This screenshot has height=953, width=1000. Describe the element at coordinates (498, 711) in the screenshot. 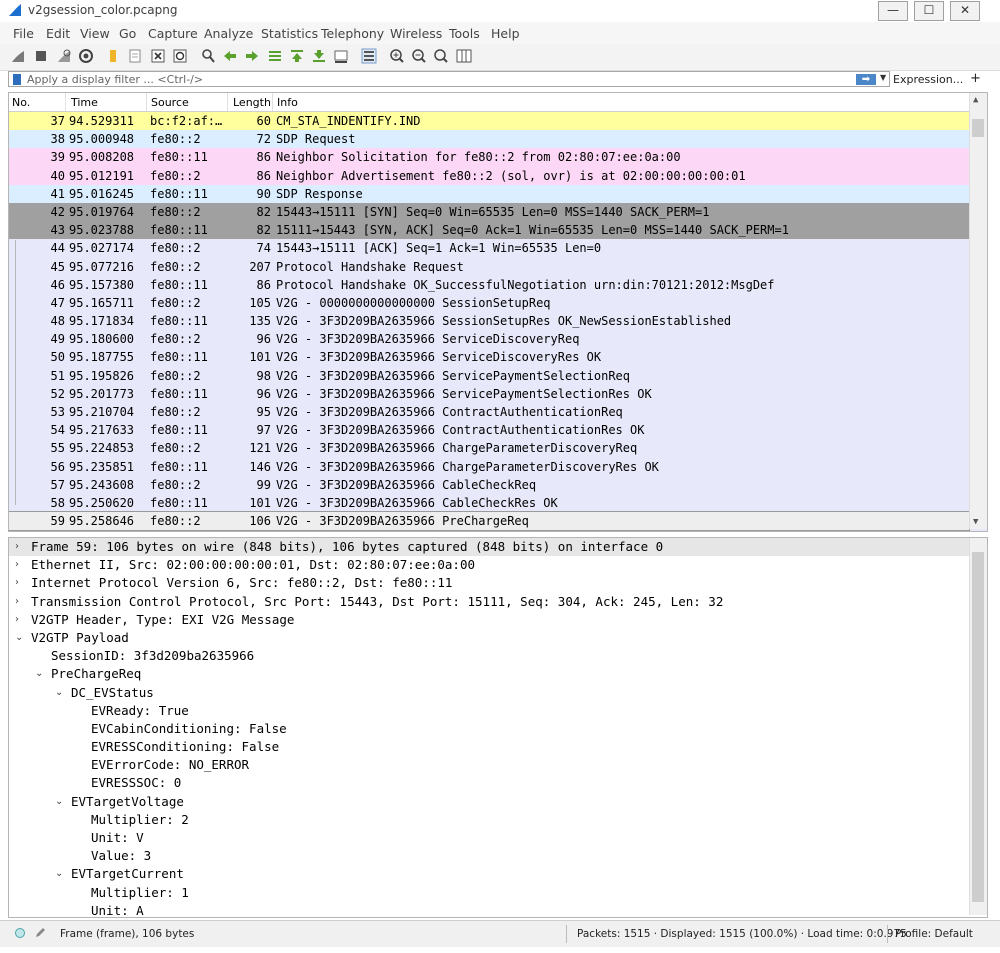

I see `detail-tree-item: EVReady: True` at that location.